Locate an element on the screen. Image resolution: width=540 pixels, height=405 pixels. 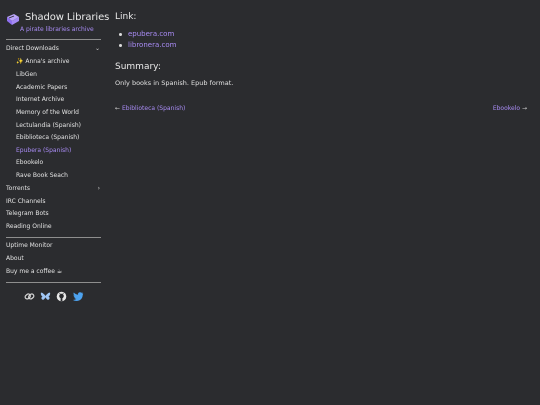
sidebar-item-label: About is located at coordinates (15, 258).